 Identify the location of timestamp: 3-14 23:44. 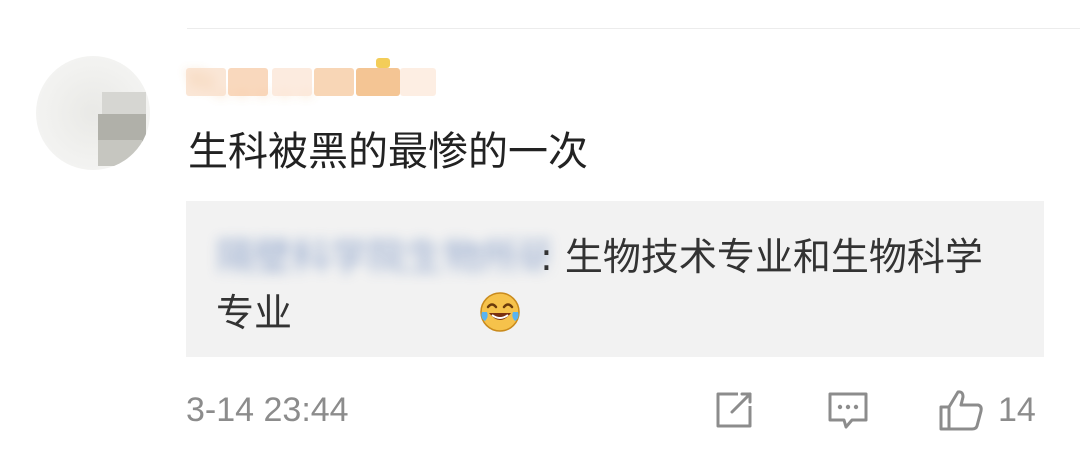
(267, 410).